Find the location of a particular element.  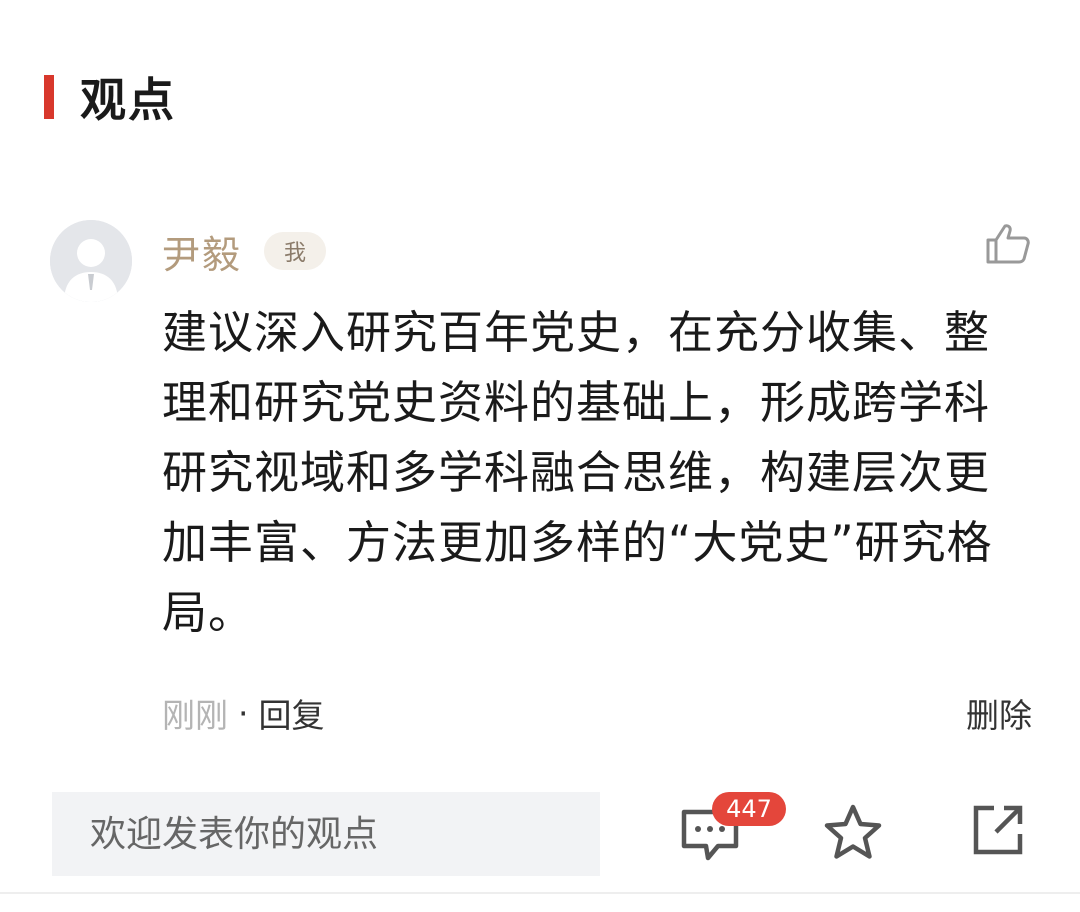

share-icon is located at coordinates (998, 830).